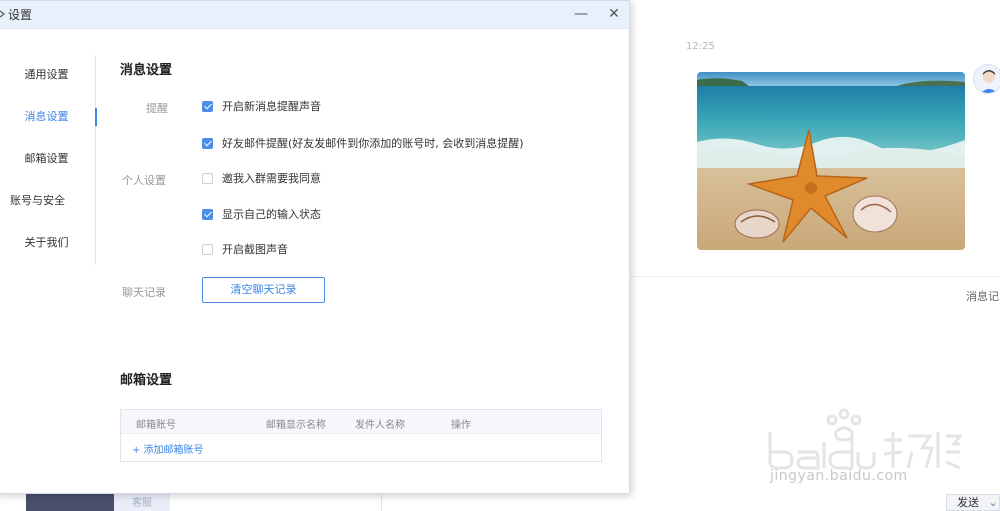 Image resolution: width=1000 pixels, height=511 pixels. What do you see at coordinates (815, 276) in the screenshot?
I see `chat-input-divider` at bounding box center [815, 276].